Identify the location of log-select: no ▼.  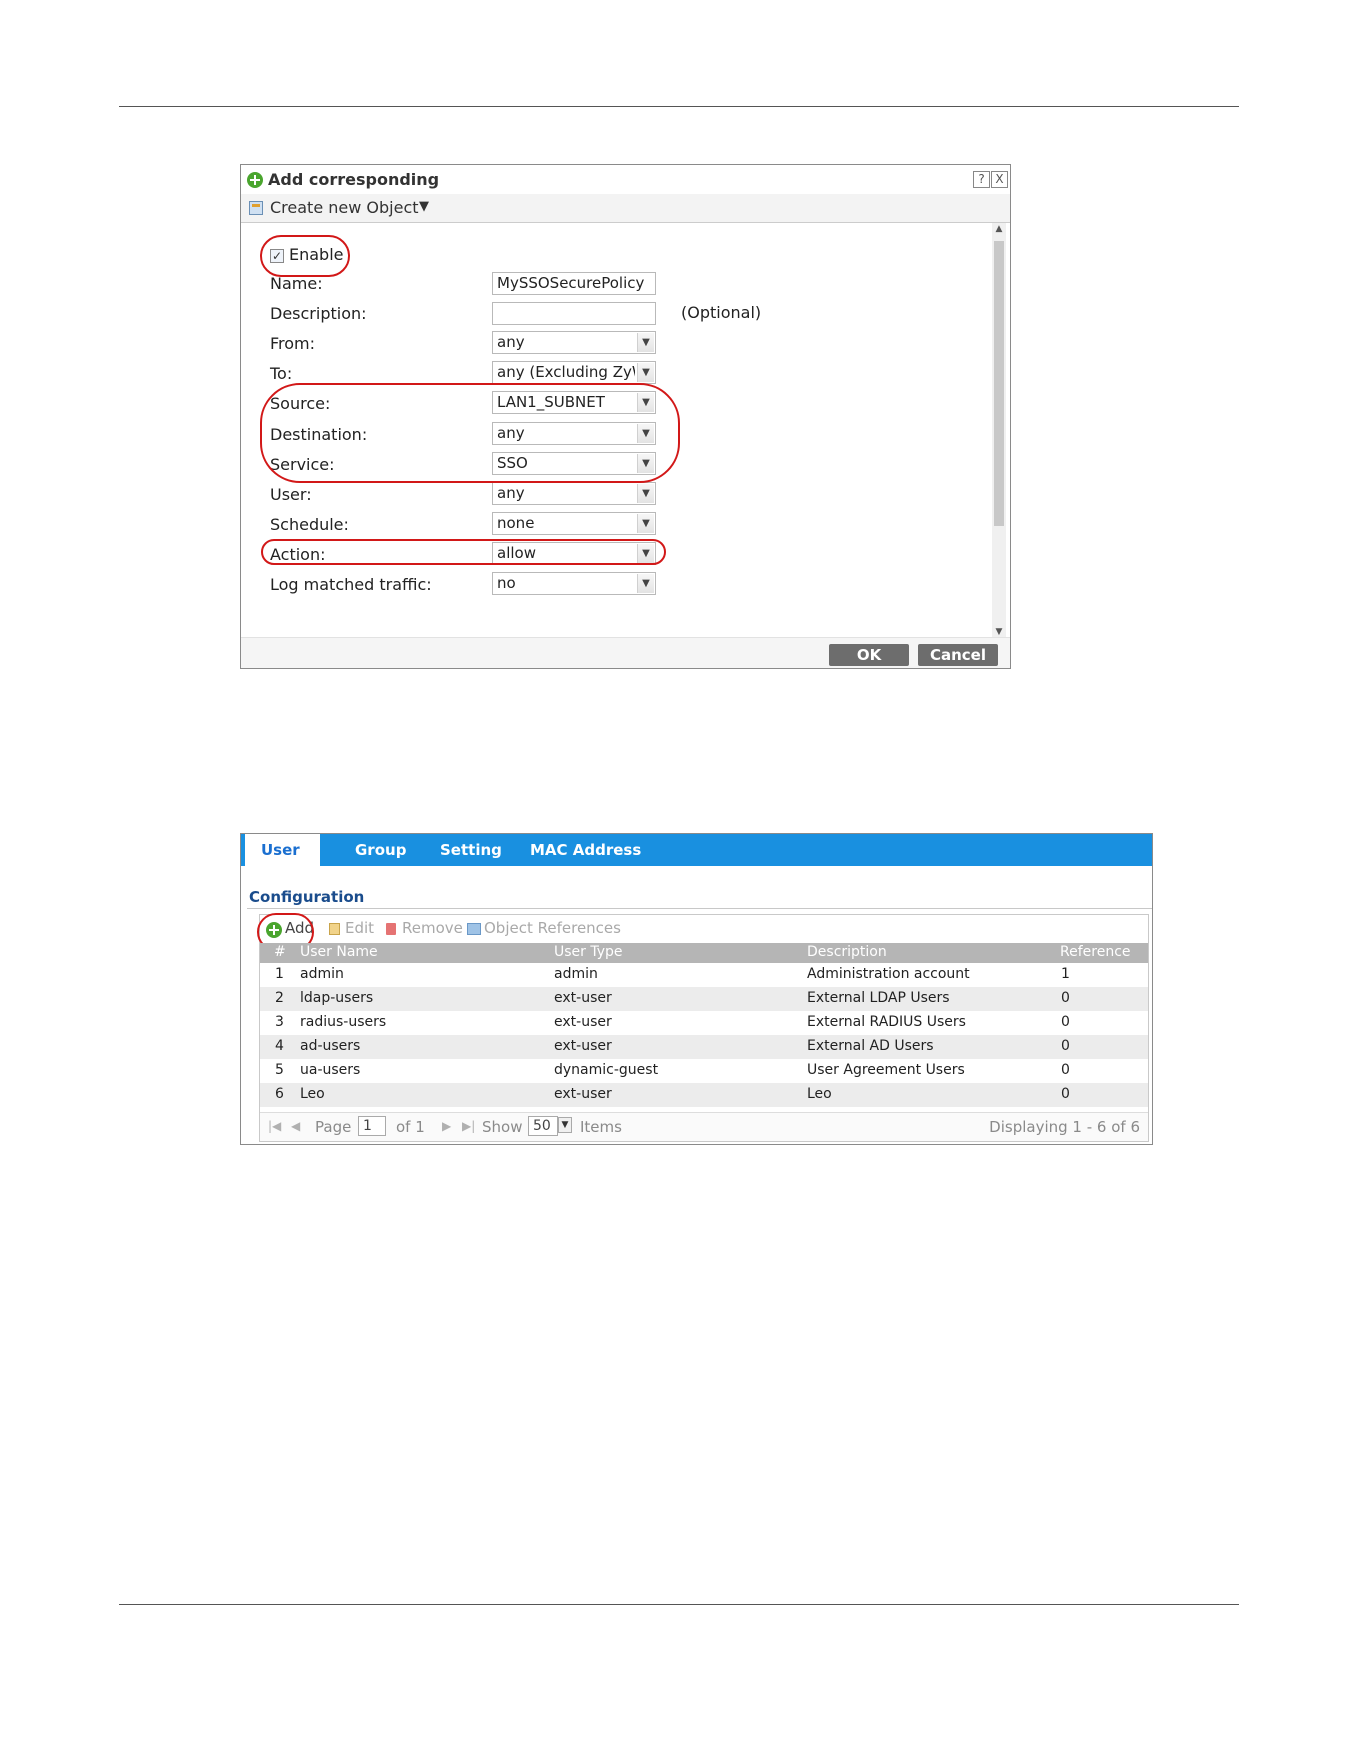
(574, 583).